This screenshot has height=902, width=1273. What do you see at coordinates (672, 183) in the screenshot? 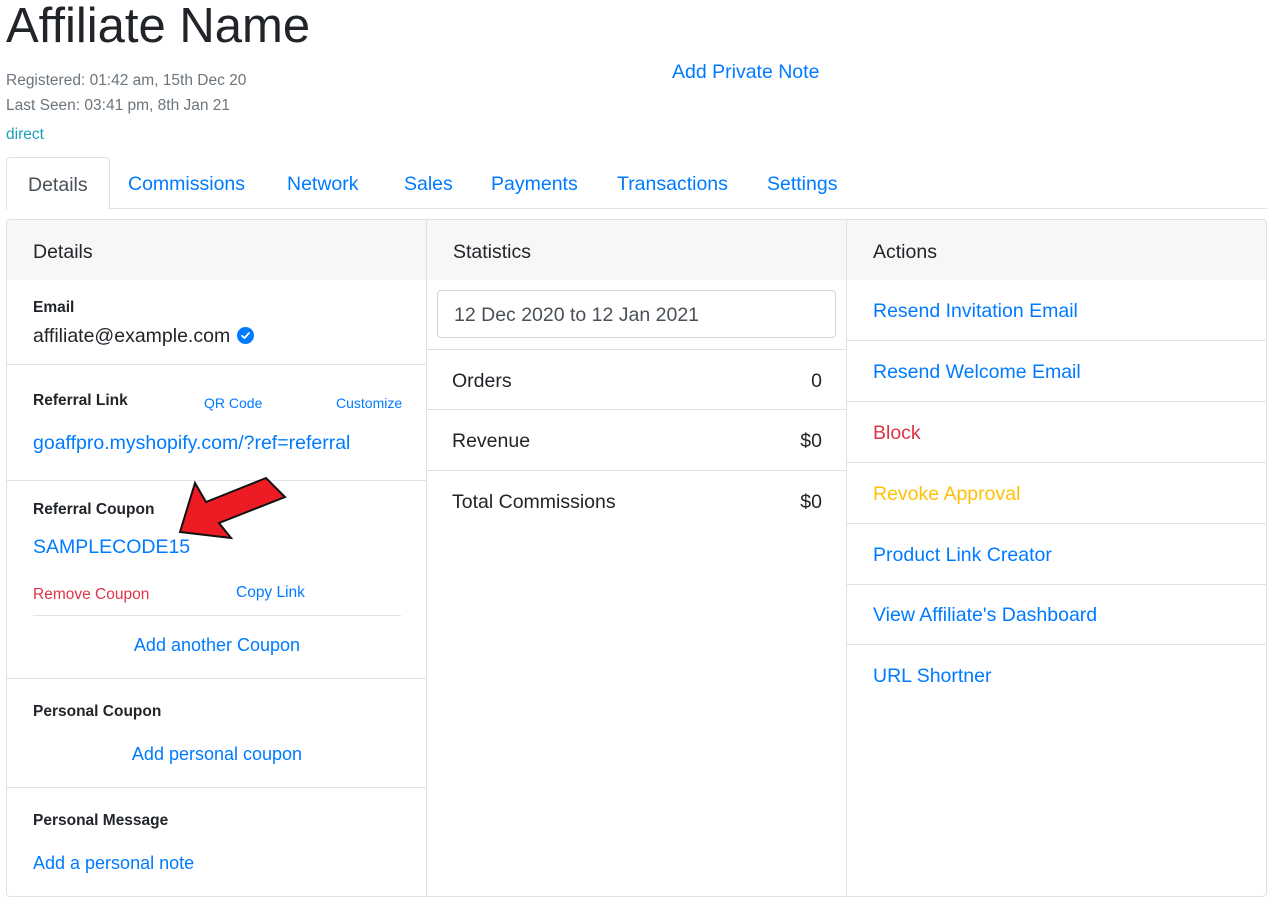
I see `tab-transactions: Transactions` at bounding box center [672, 183].